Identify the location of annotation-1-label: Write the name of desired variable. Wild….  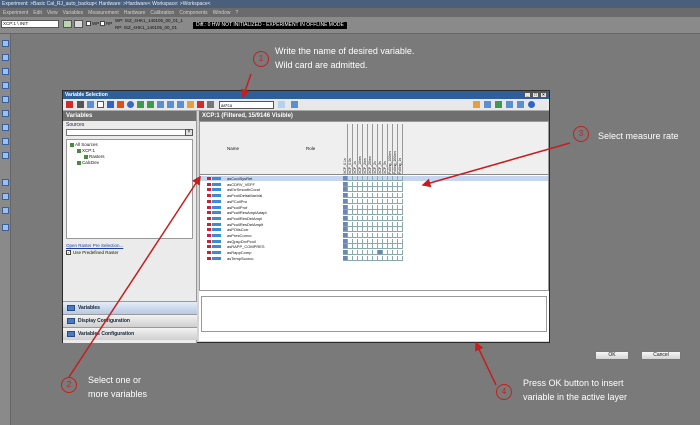
(345, 58).